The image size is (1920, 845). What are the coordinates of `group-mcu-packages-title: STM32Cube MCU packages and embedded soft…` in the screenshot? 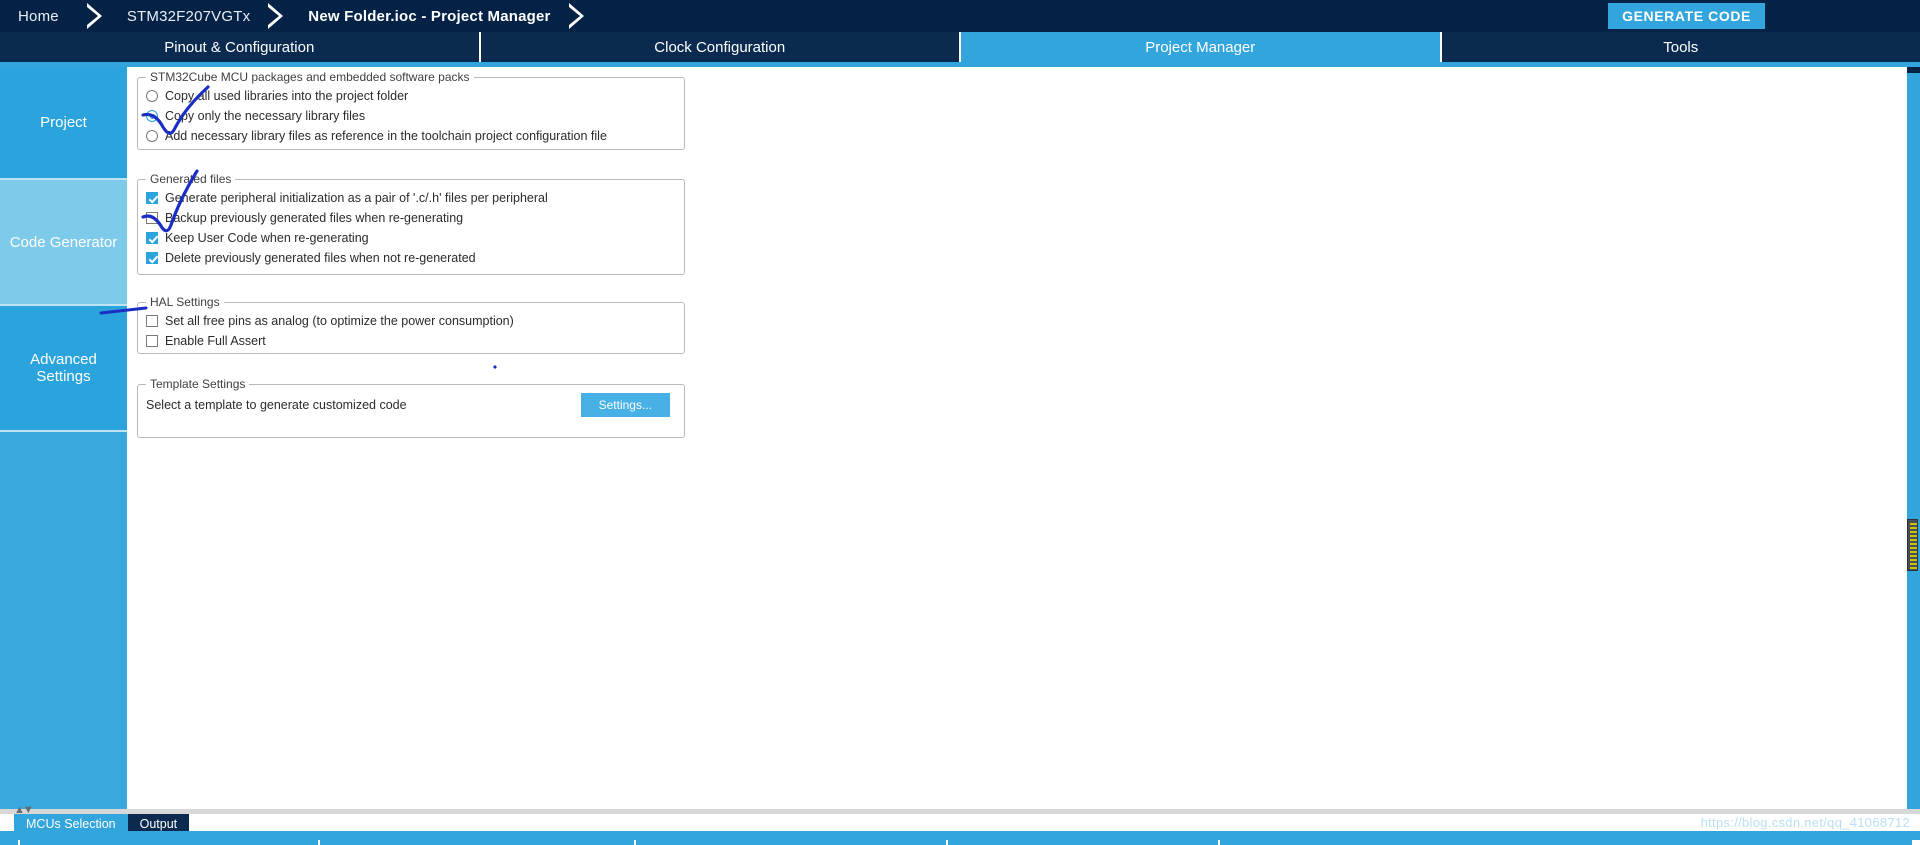 It's located at (310, 77).